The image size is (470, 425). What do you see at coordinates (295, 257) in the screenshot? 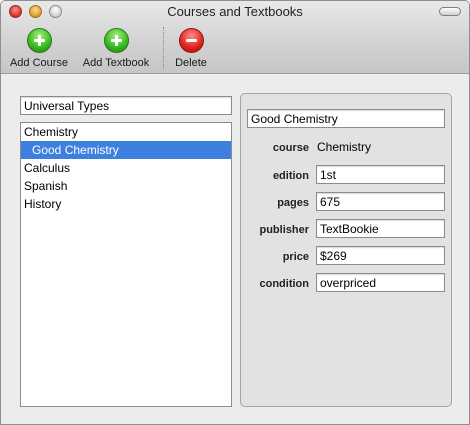
I see `price-label: price` at bounding box center [295, 257].